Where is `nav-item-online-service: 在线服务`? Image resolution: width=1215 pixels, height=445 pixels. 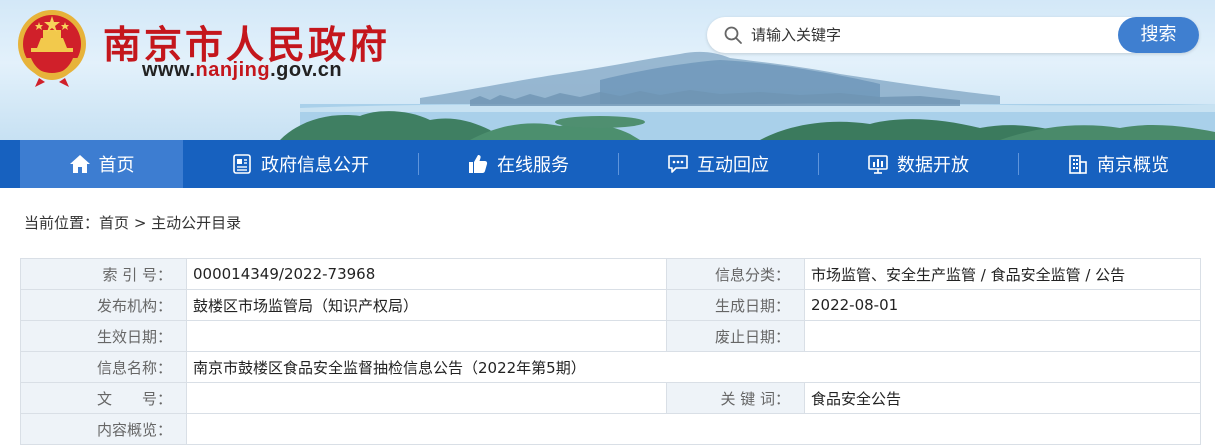
nav-item-online-service: 在线服务 is located at coordinates (518, 164).